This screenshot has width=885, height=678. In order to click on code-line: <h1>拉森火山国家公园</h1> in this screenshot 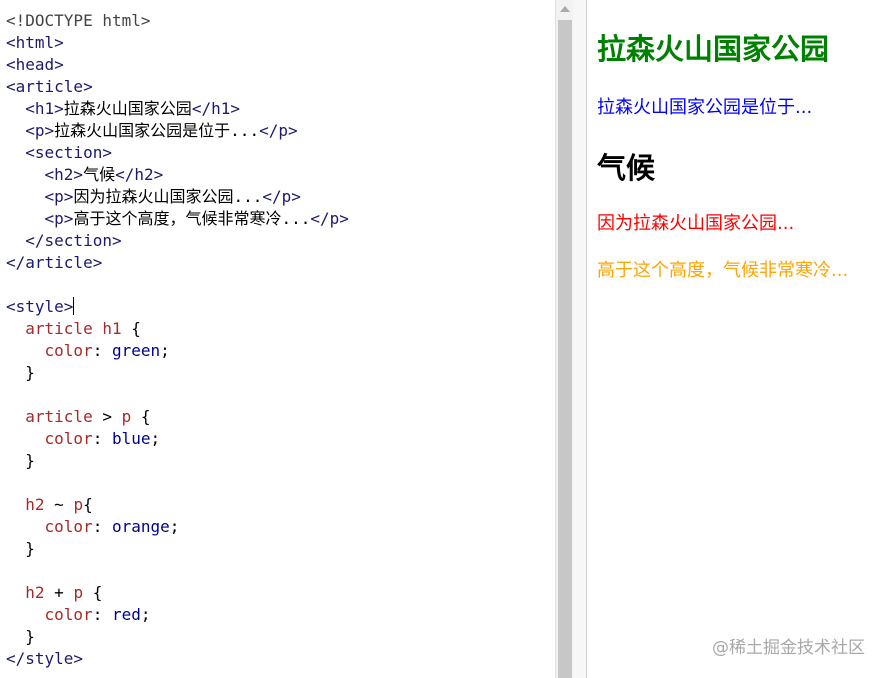, I will do `click(177, 109)`.